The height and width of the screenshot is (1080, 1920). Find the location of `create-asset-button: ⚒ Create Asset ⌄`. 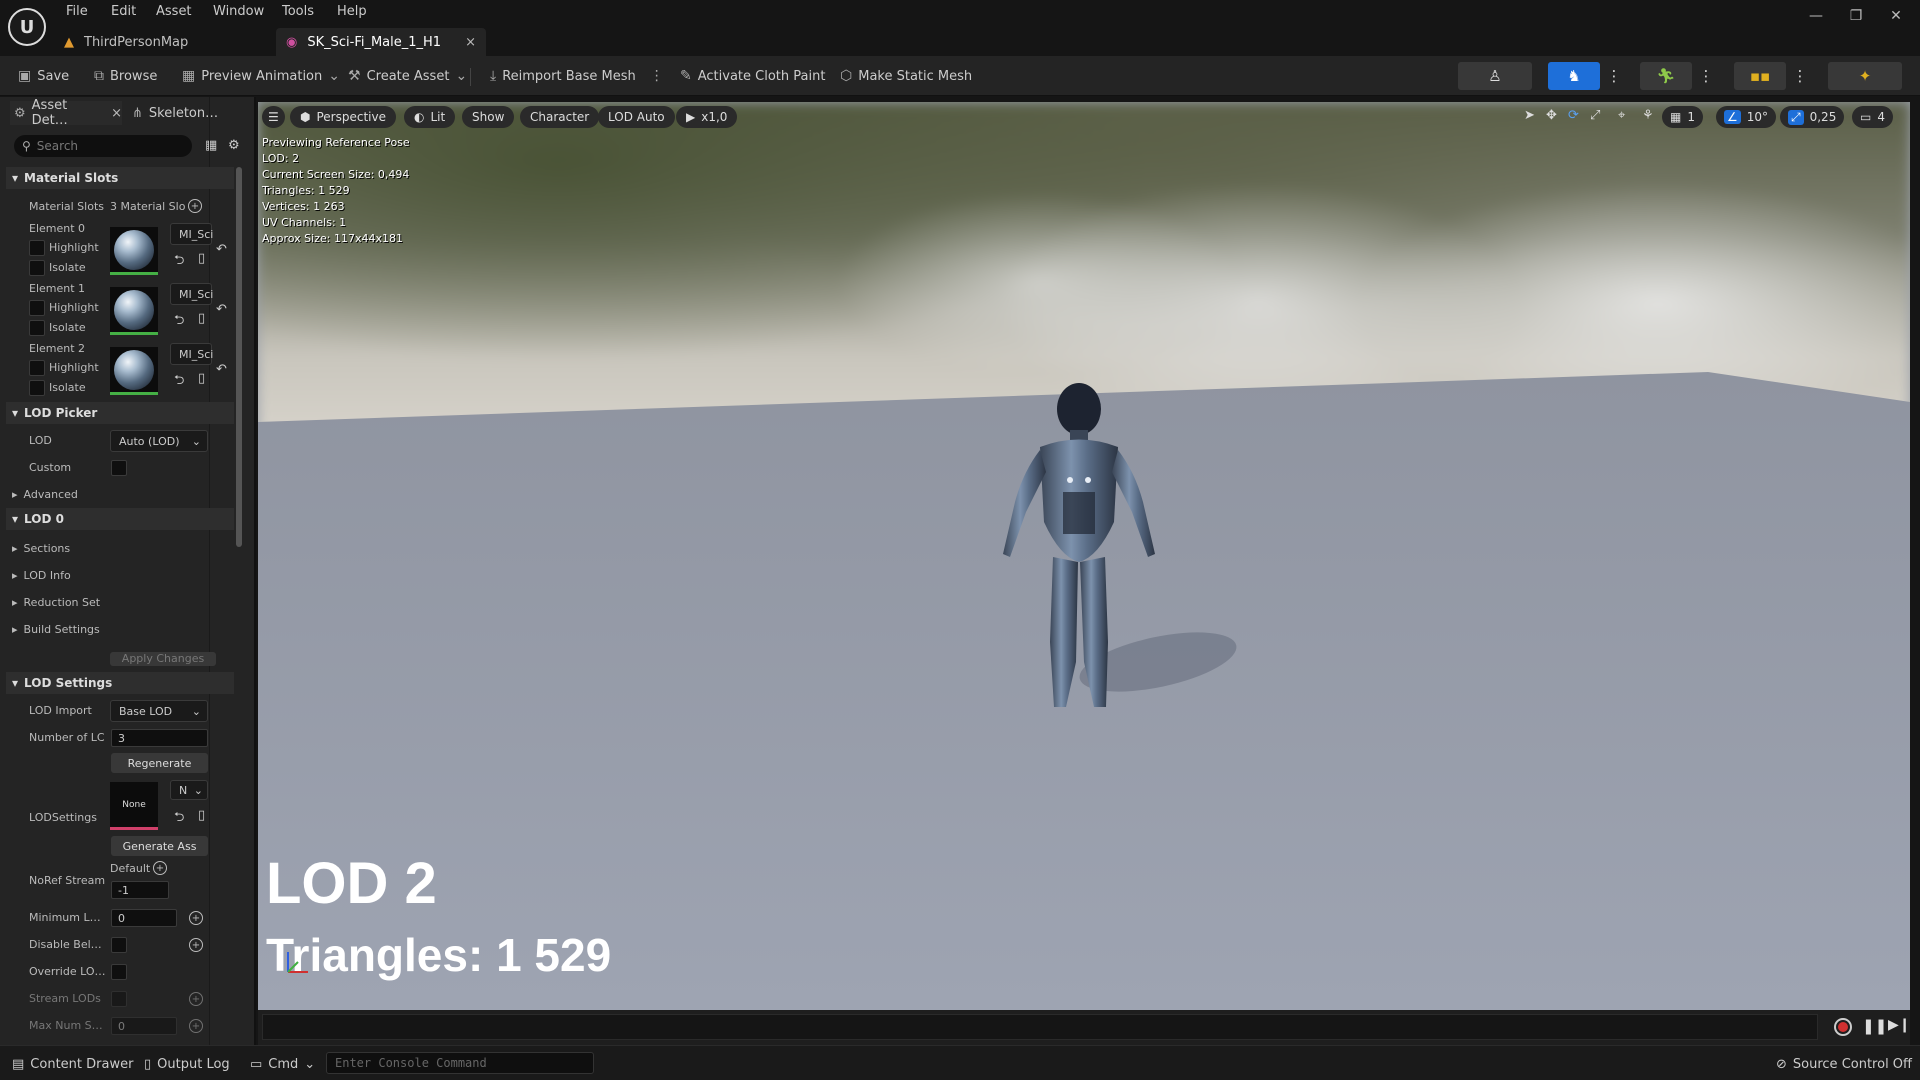

create-asset-button: ⚒ Create Asset ⌄ is located at coordinates (407, 76).